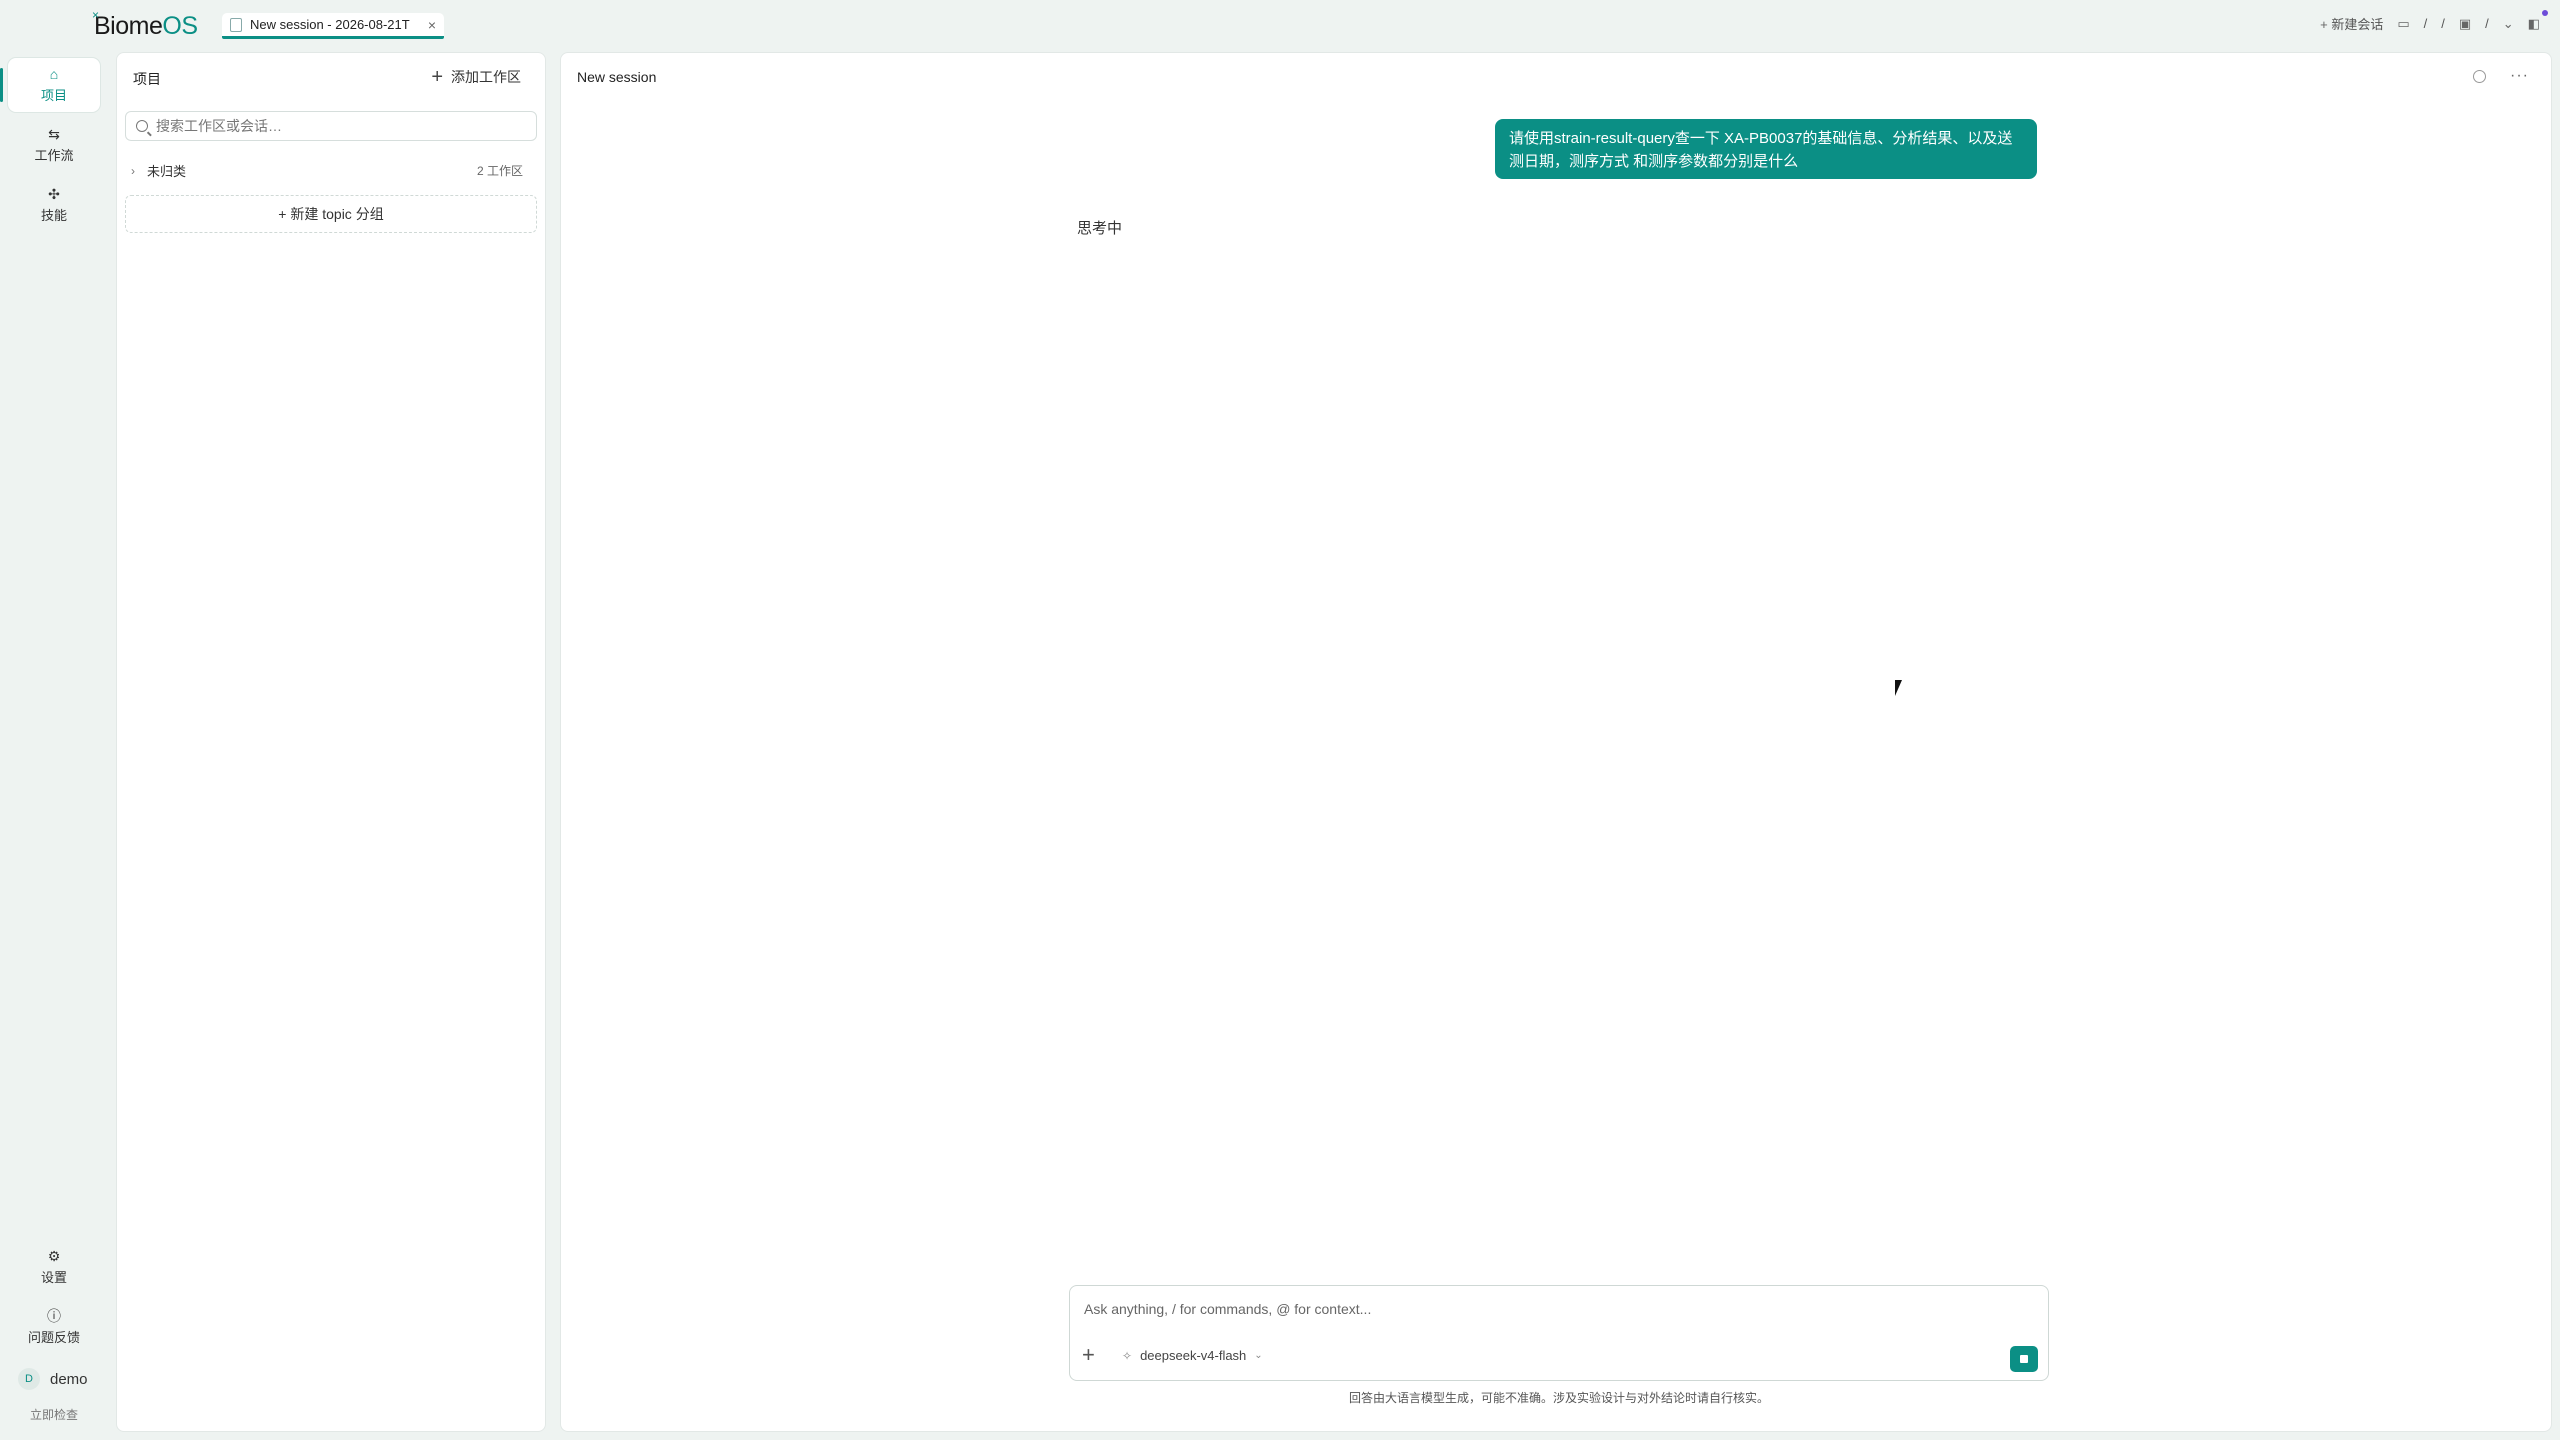 The height and width of the screenshot is (1440, 2560). Describe the element at coordinates (50, 85) in the screenshot. I see `rail-item-projects: ⌂ 项目` at that location.